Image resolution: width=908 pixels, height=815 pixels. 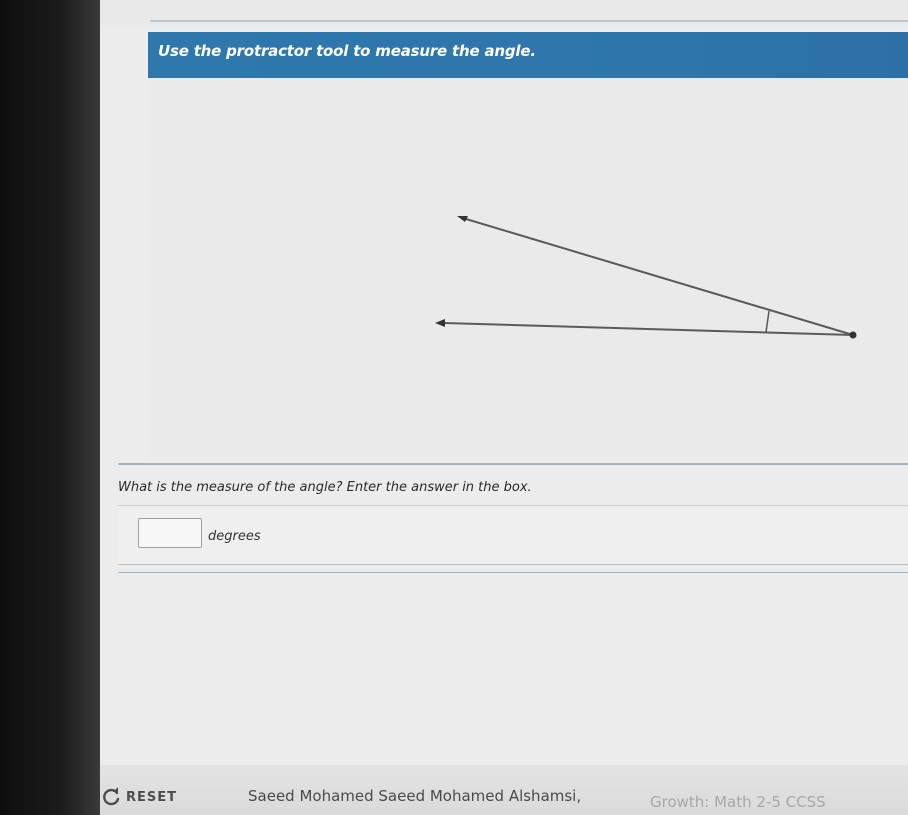 I want to click on lower-ray, so click(x=648, y=329).